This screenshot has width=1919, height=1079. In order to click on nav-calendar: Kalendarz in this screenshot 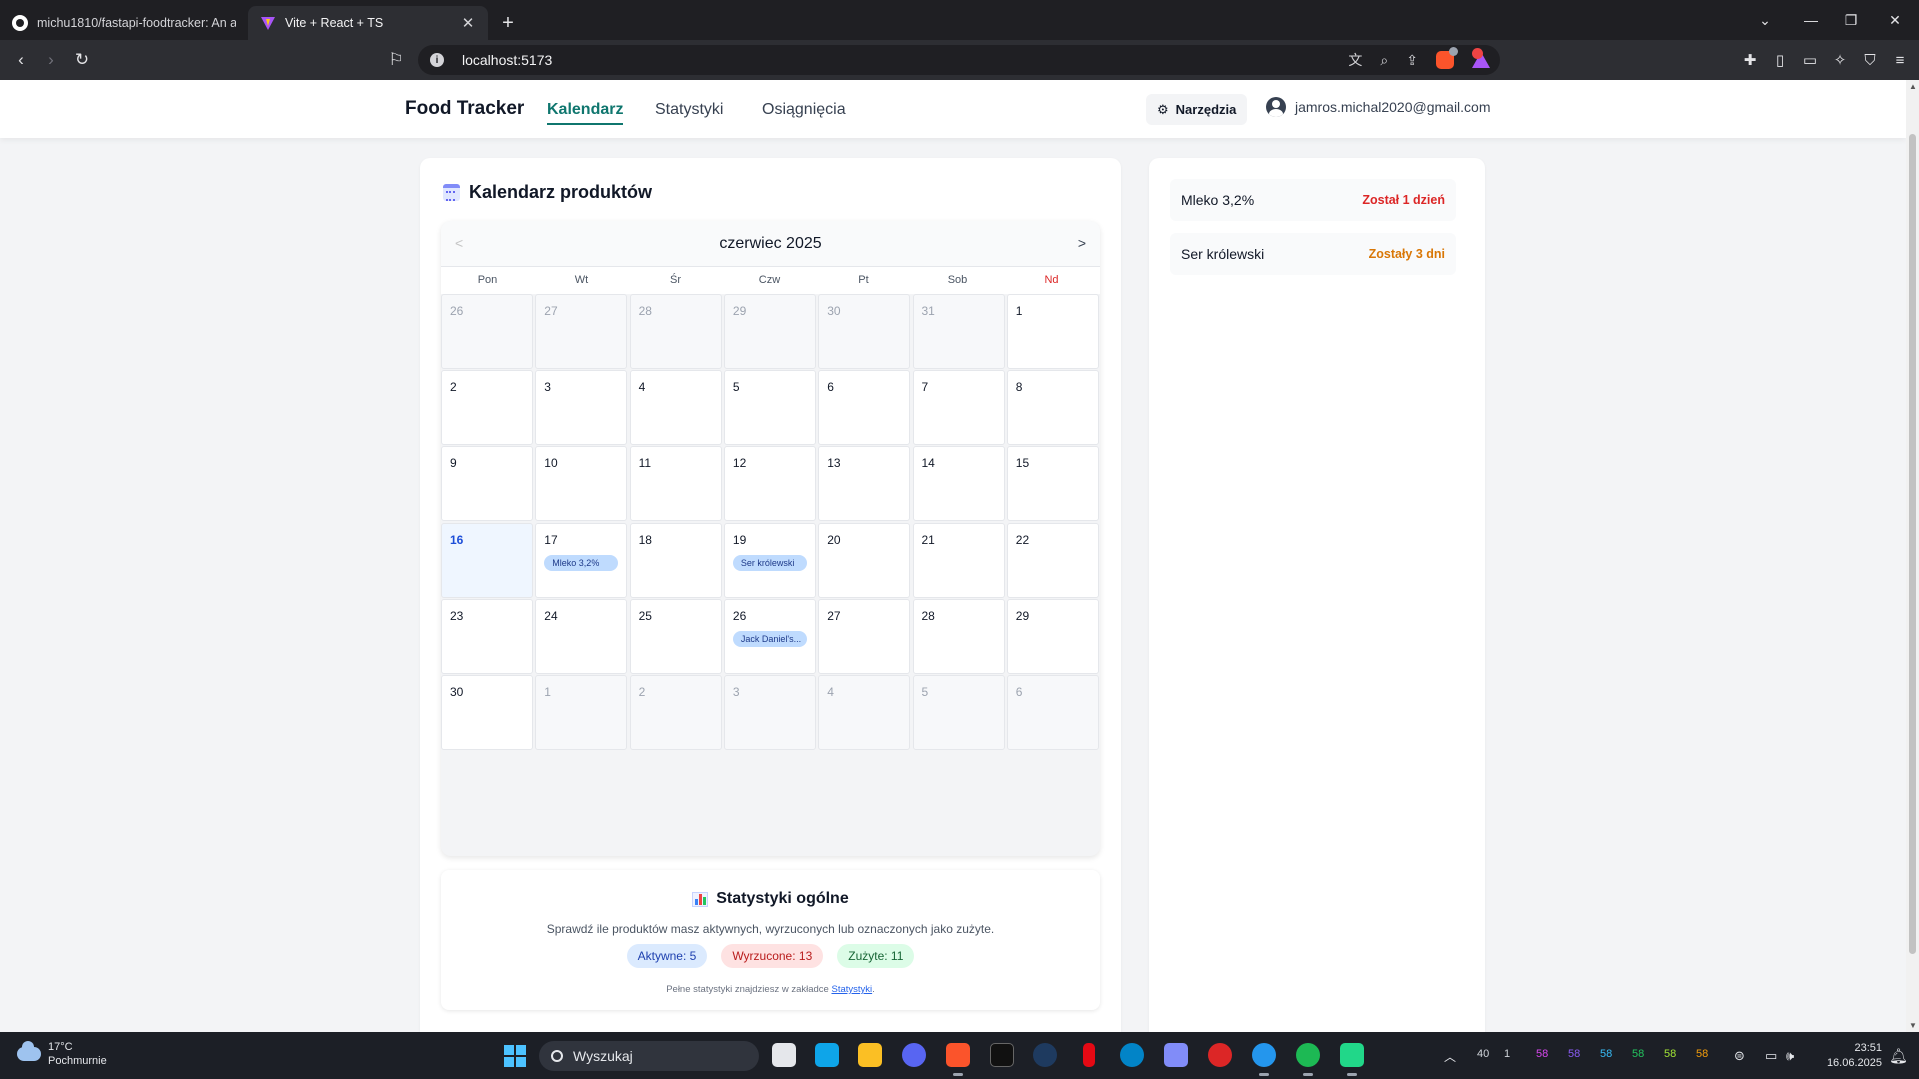, I will do `click(585, 113)`.